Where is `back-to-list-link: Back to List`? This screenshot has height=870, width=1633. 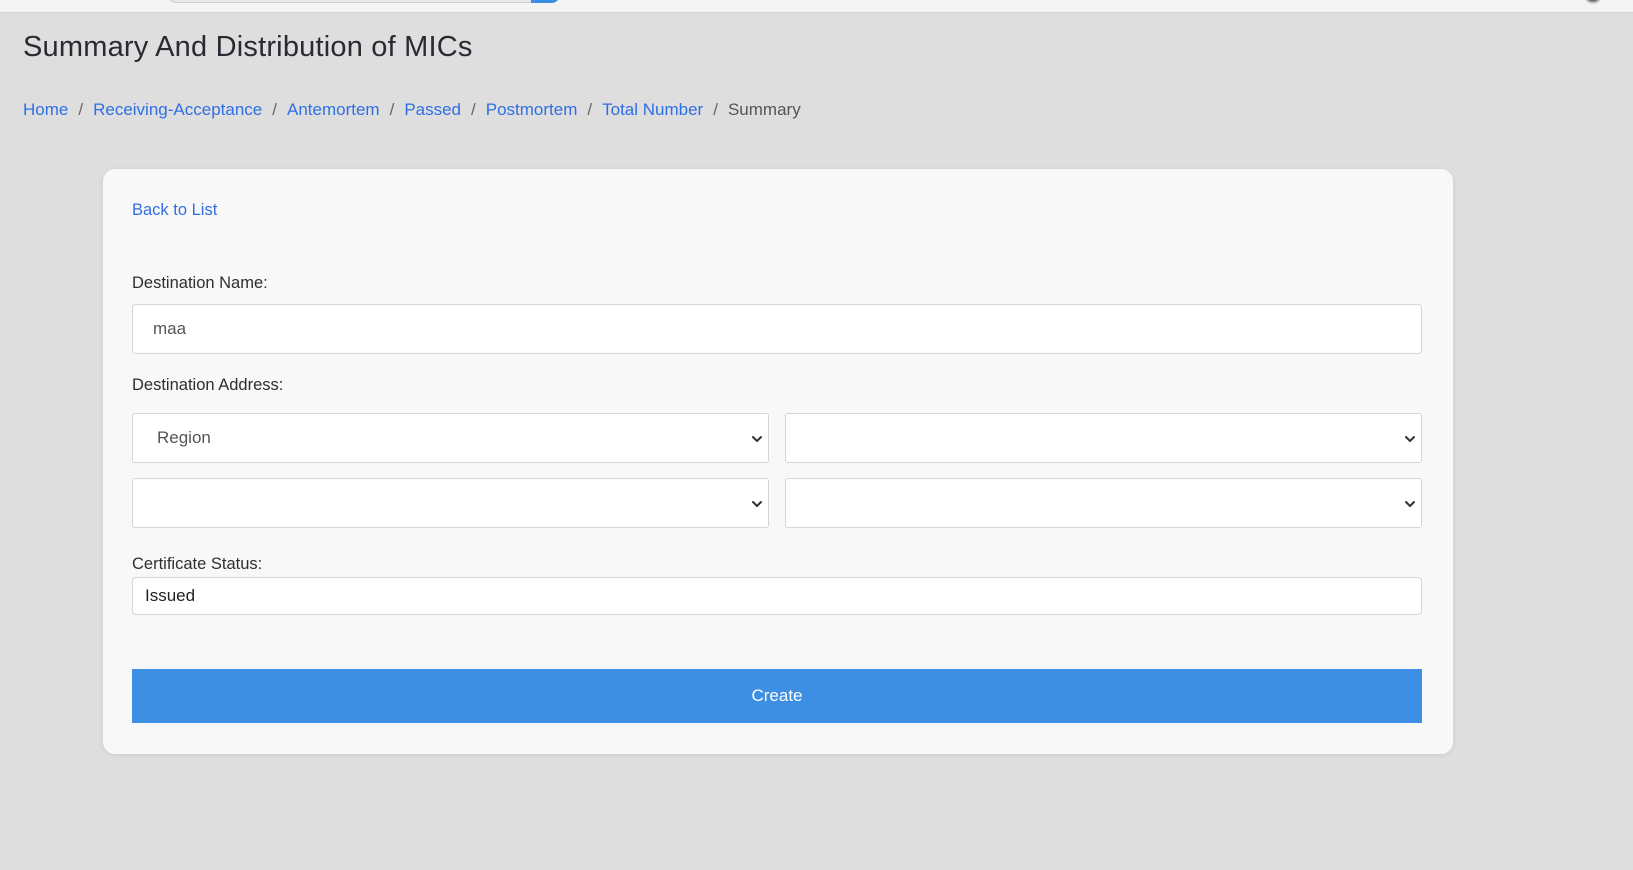
back-to-list-link: Back to List is located at coordinates (174, 210).